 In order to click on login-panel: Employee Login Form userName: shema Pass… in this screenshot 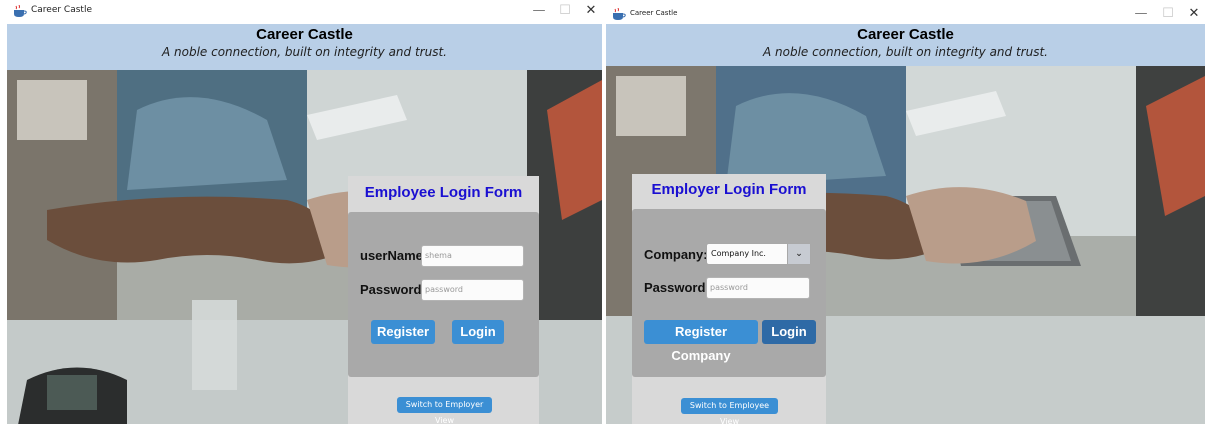, I will do `click(443, 300)`.